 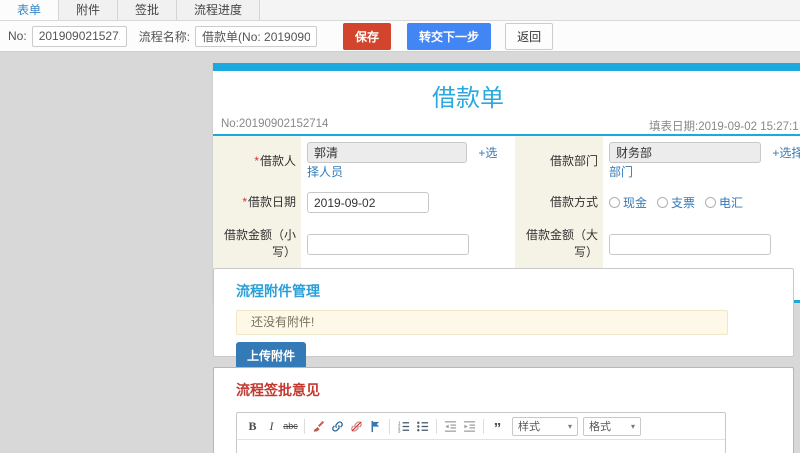 I want to click on styles-dropdown: 样式 ▾, so click(x=545, y=426).